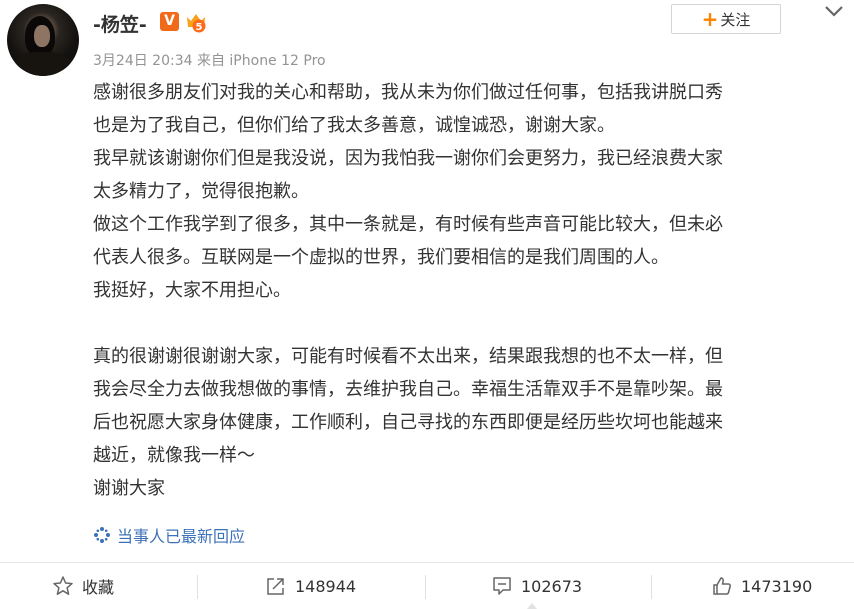 The height and width of the screenshot is (609, 854). I want to click on like-button: 1473190, so click(761, 586).